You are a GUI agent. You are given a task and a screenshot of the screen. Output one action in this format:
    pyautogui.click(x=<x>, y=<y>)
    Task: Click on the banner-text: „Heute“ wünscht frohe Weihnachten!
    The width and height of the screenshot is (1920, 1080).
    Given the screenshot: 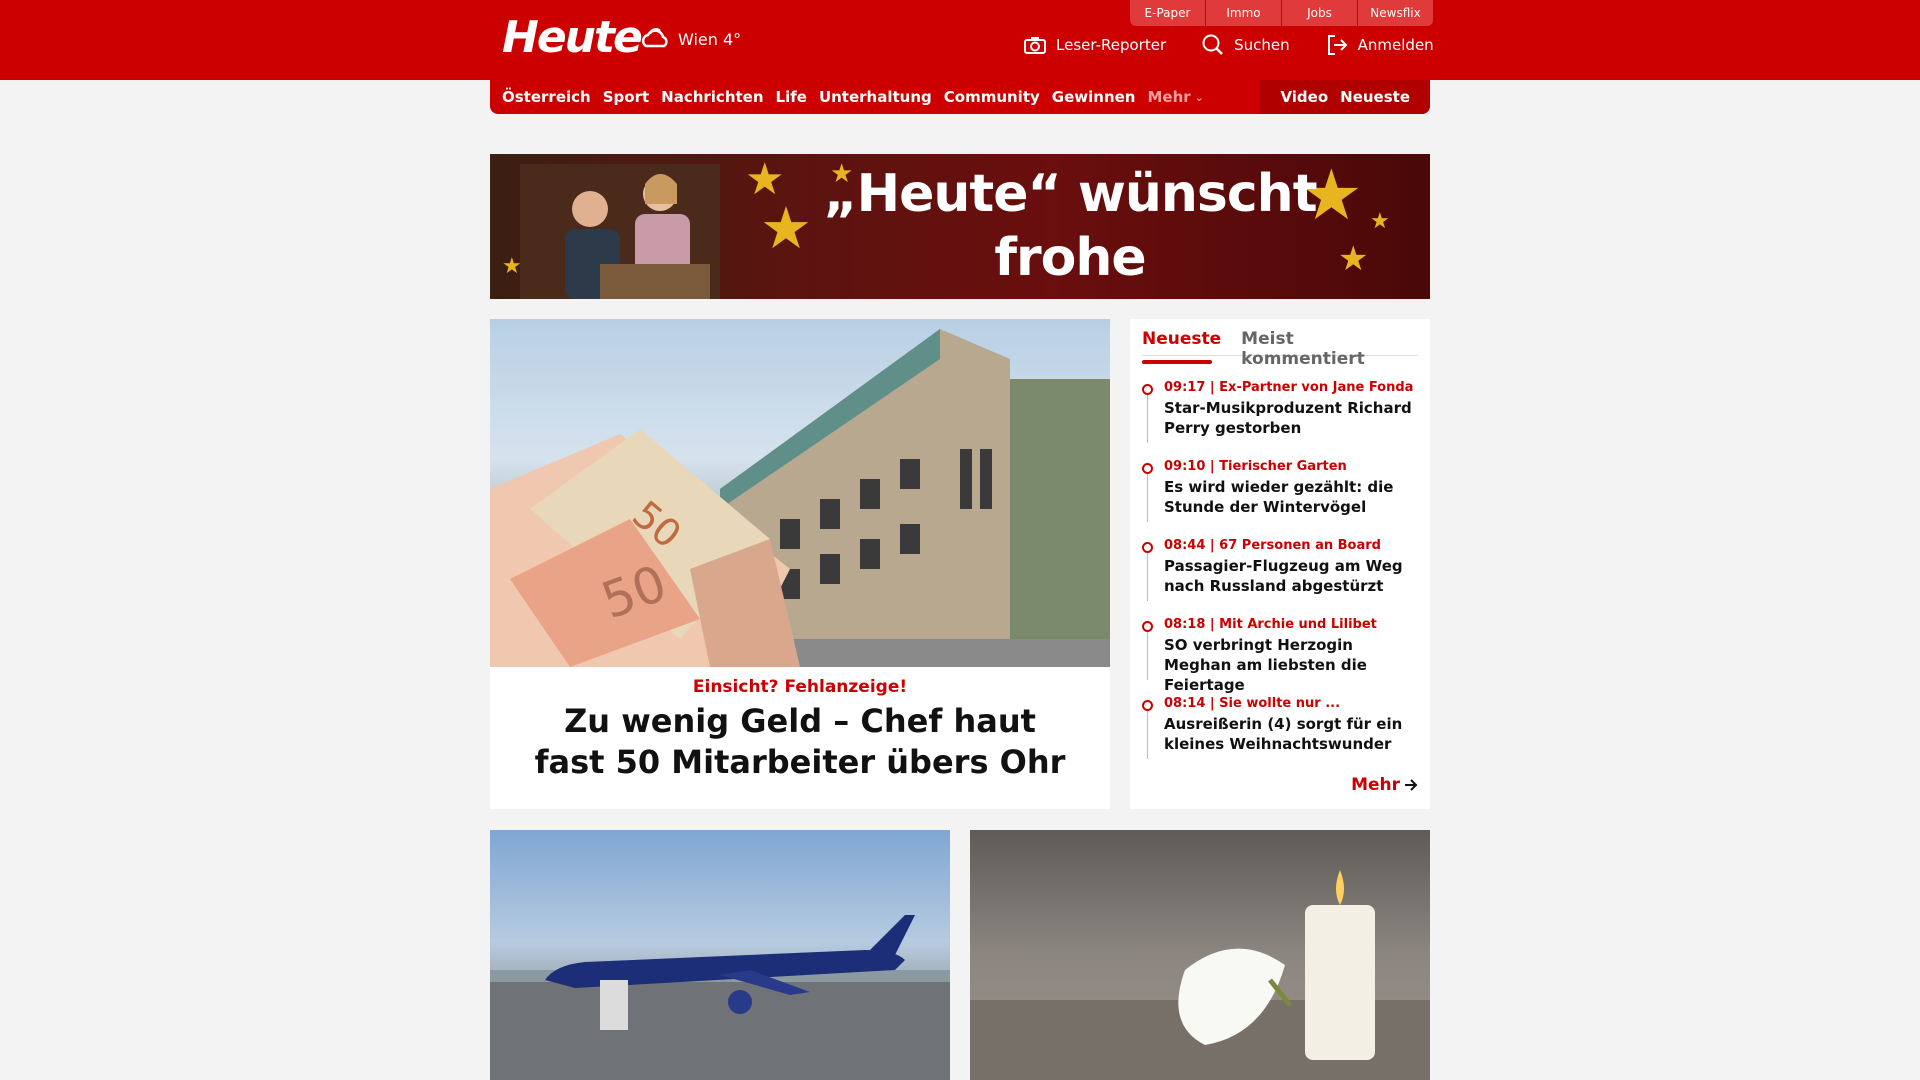 What is the action you would take?
    pyautogui.click(x=1070, y=230)
    